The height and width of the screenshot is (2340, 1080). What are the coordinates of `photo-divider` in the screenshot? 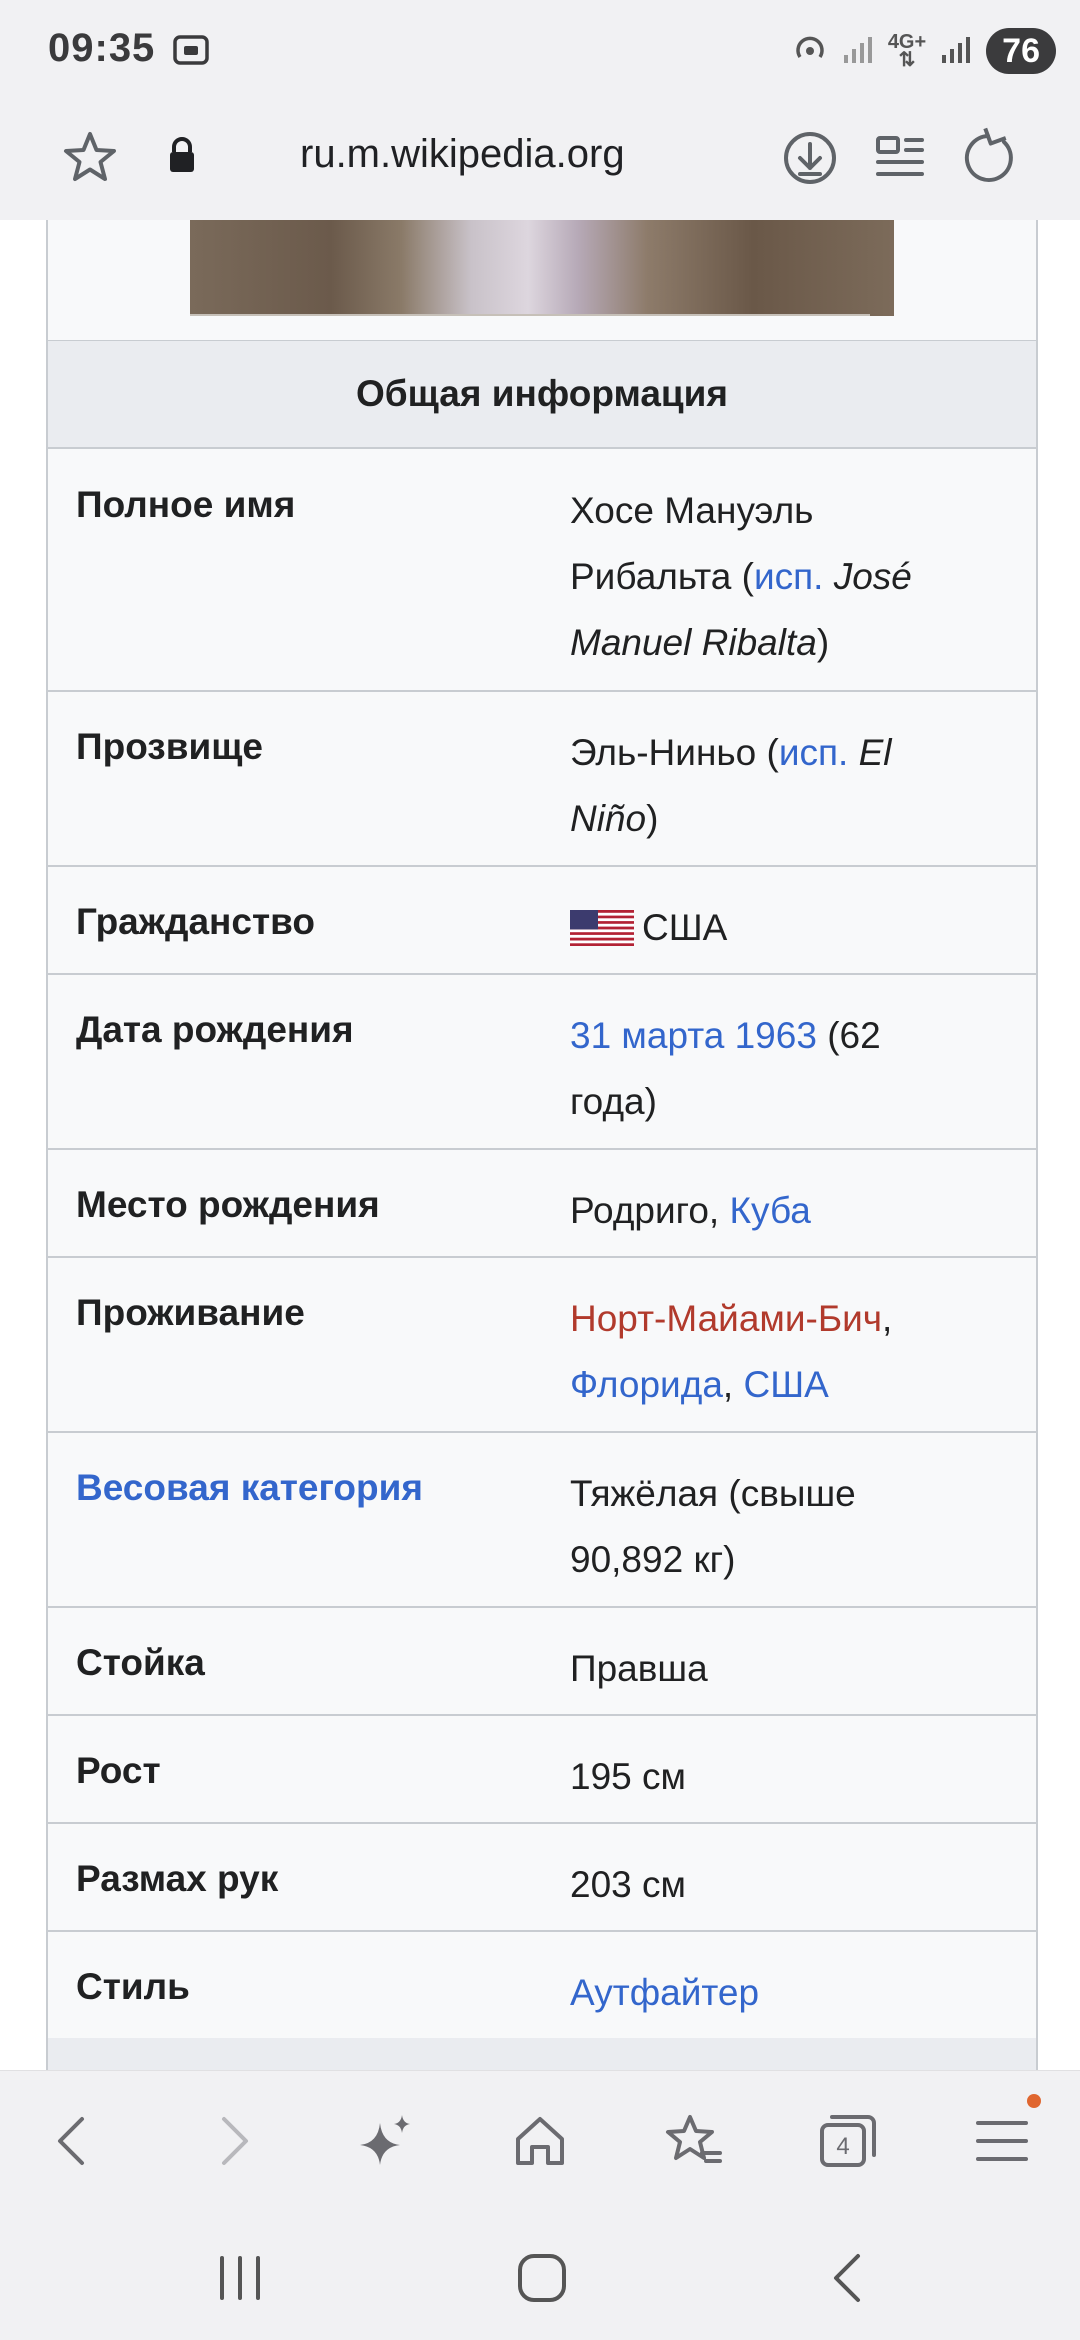 It's located at (530, 315).